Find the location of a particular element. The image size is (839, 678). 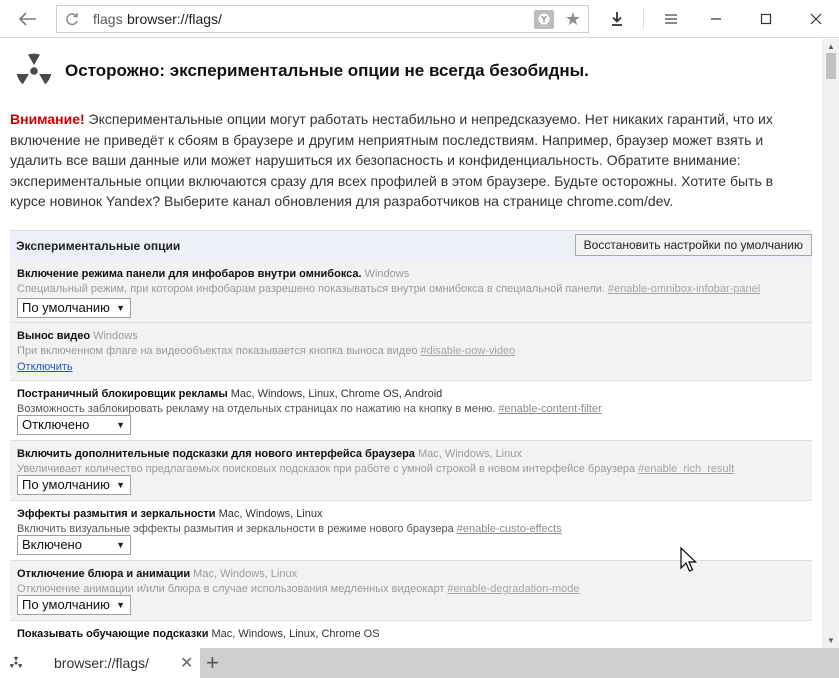

experiment-platforms: Mac, Windows, Linux, Chrome OS is located at coordinates (295, 634).